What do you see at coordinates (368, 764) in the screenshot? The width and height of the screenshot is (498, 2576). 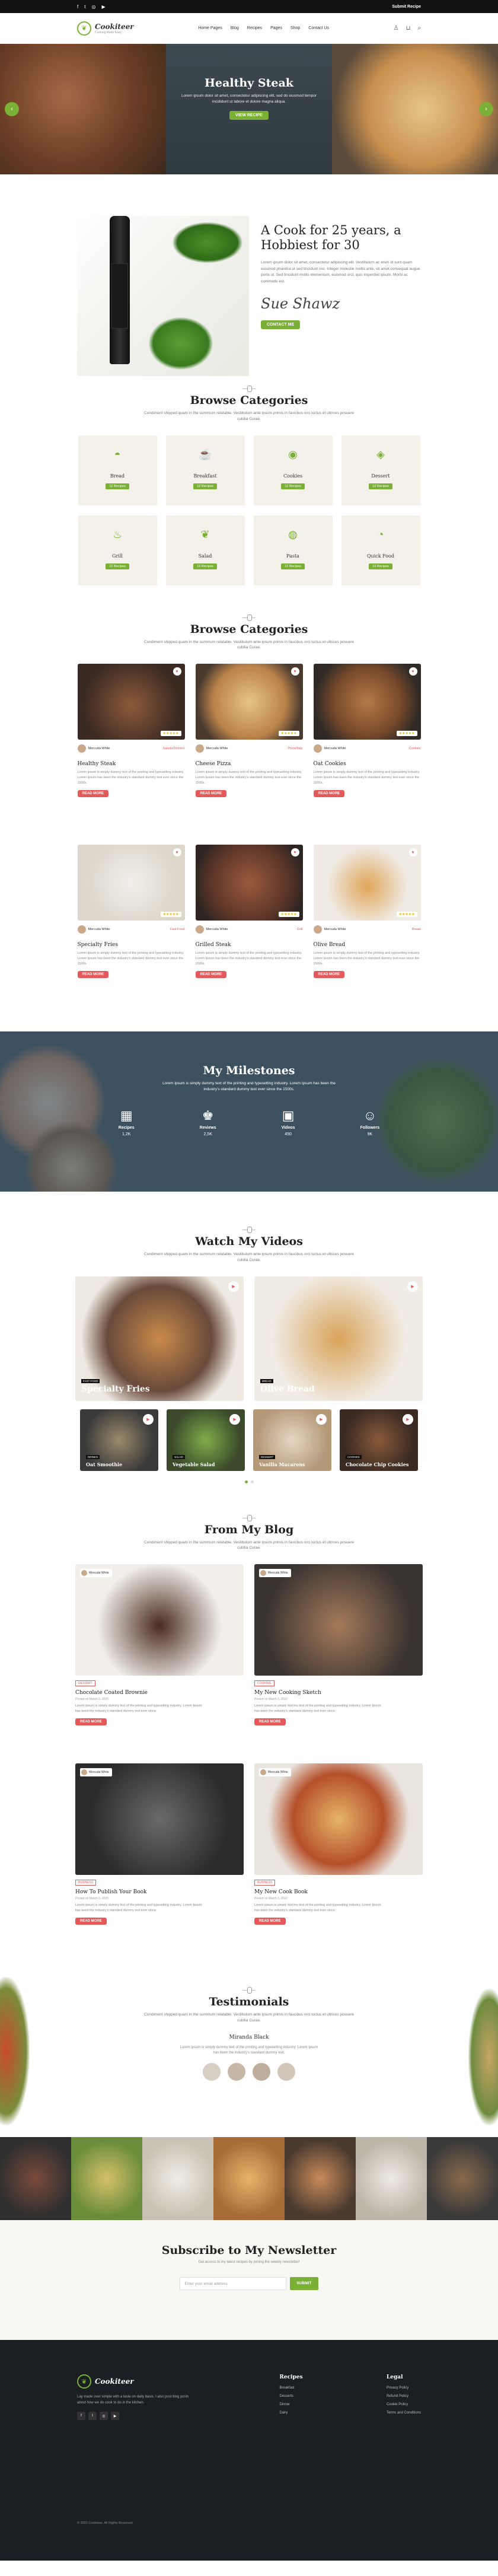 I see `recipe-title: Oat Cookies` at bounding box center [368, 764].